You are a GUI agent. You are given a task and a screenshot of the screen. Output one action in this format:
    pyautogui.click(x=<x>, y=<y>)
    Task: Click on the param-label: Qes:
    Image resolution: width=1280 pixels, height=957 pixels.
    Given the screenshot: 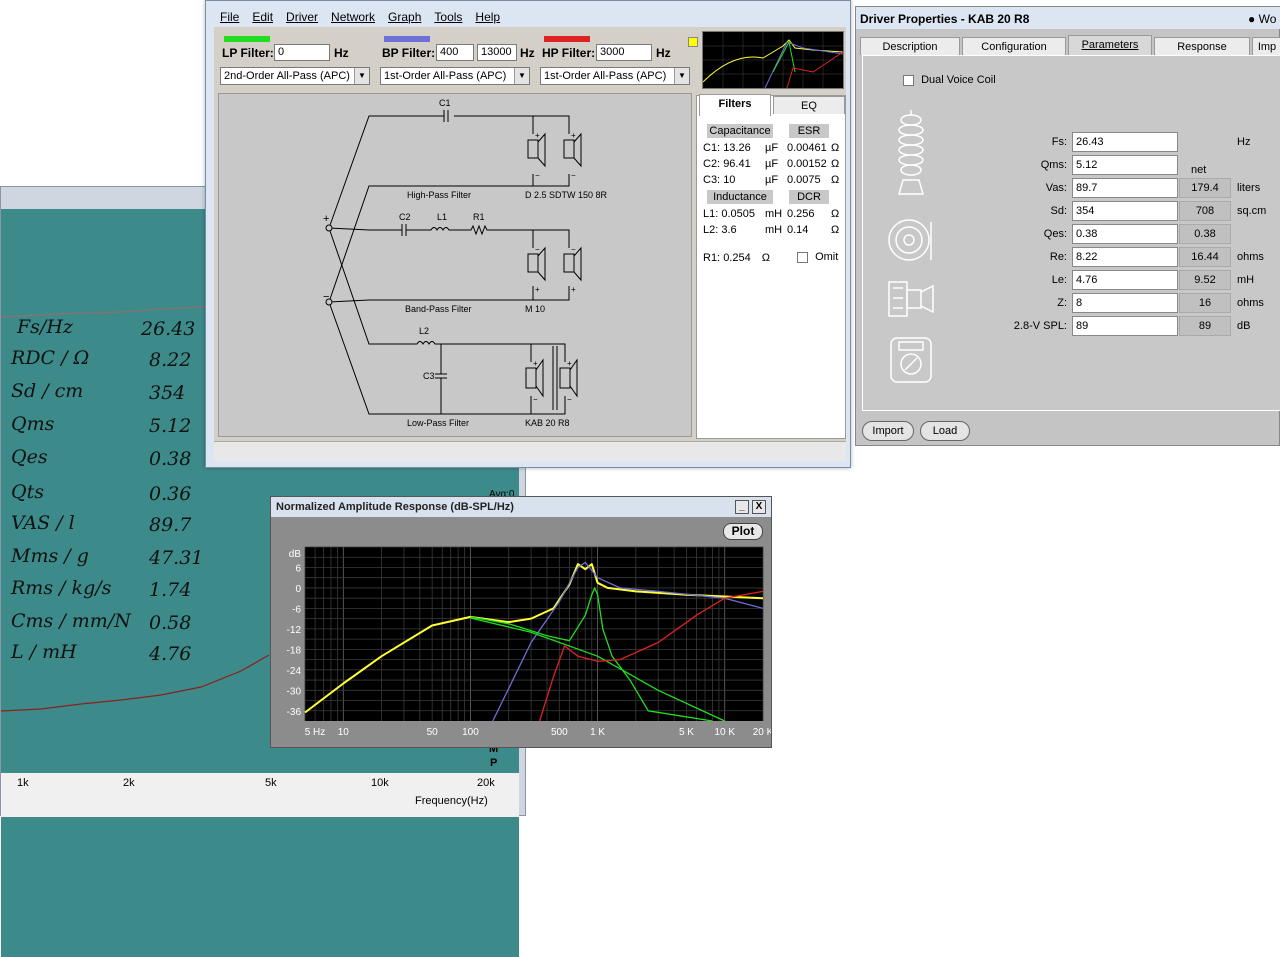 What is the action you would take?
    pyautogui.click(x=1055, y=234)
    